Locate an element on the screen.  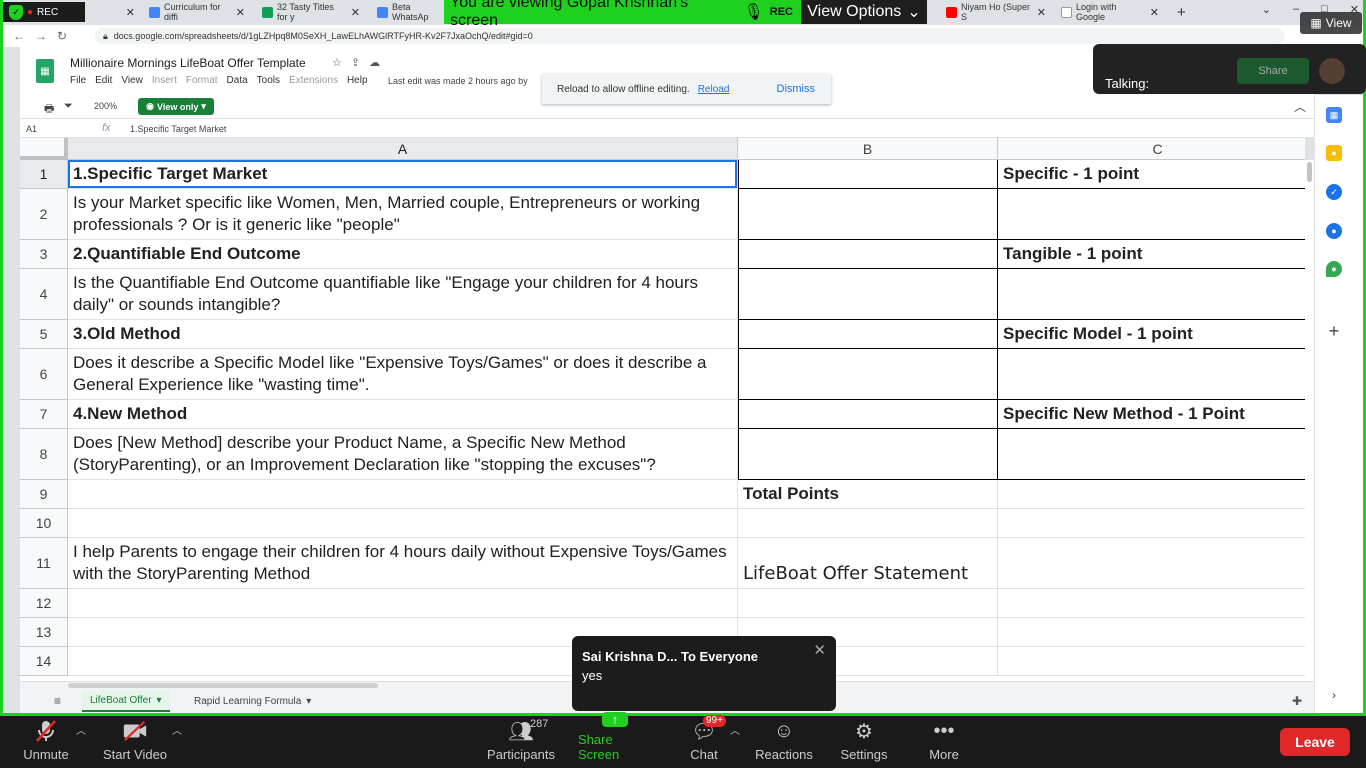
share-button: Share is located at coordinates (1273, 71).